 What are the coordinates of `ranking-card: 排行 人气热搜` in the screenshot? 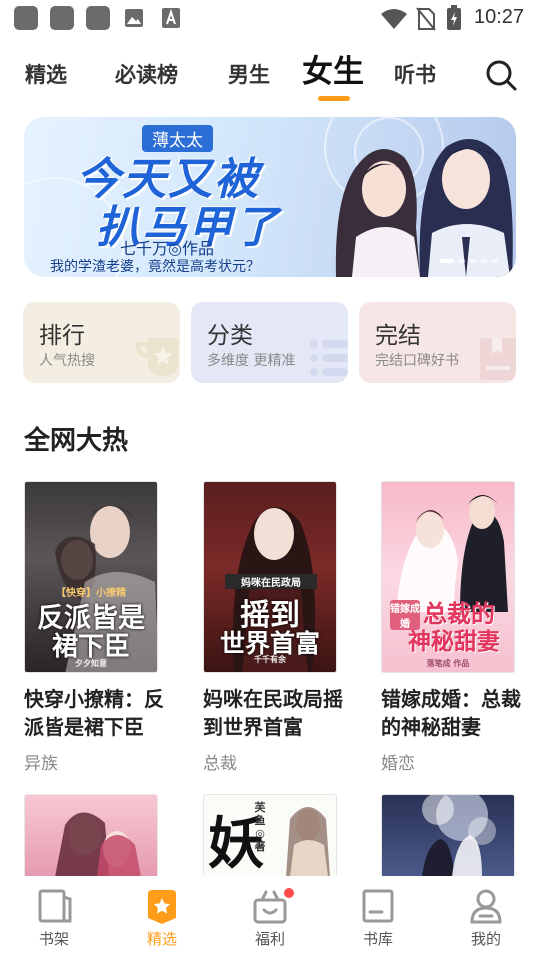 It's located at (101, 342).